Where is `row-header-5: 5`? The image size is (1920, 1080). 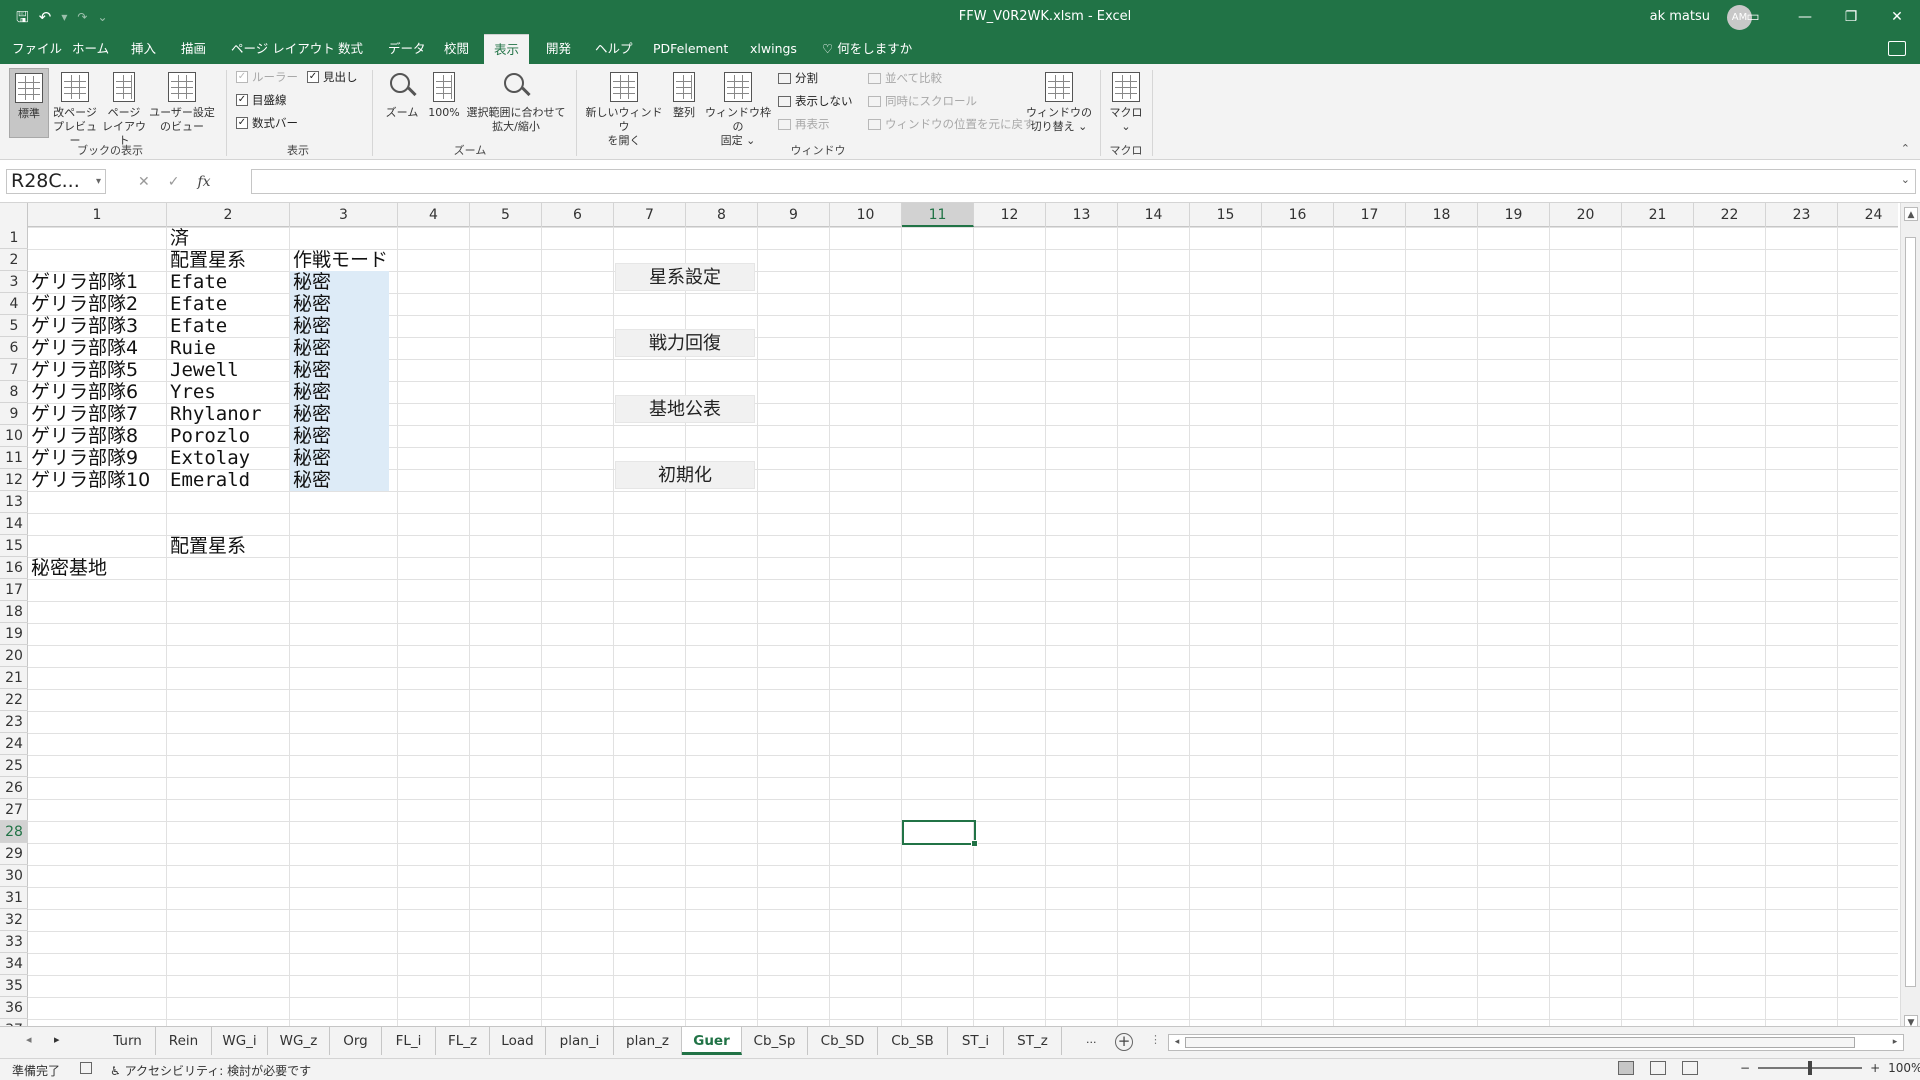
row-header-5: 5 is located at coordinates (14, 326).